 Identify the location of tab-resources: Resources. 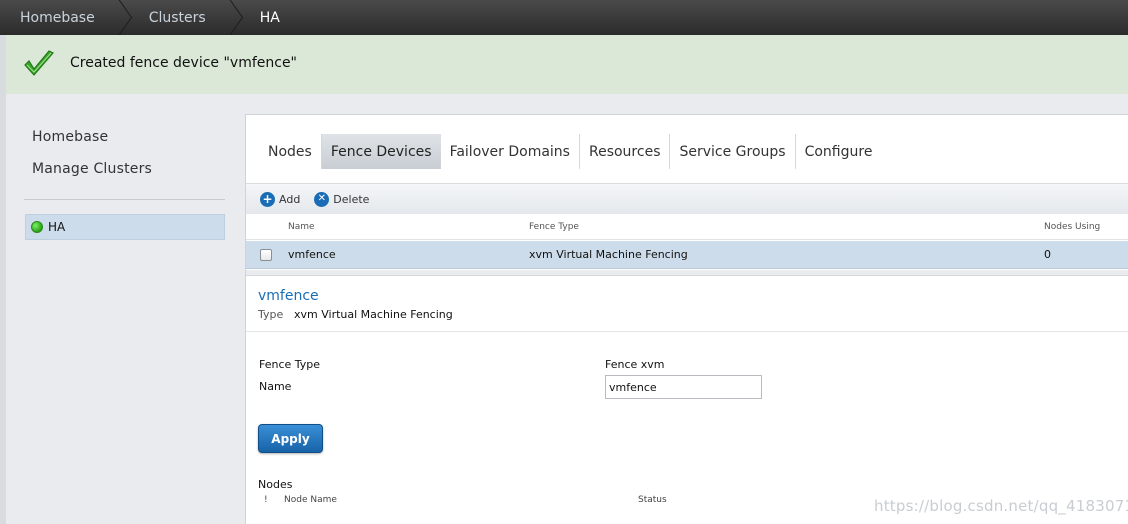
(625, 151).